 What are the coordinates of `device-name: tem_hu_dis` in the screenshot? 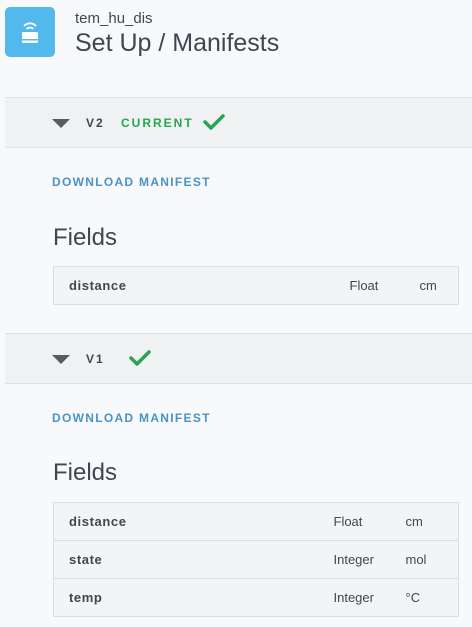 It's located at (114, 18).